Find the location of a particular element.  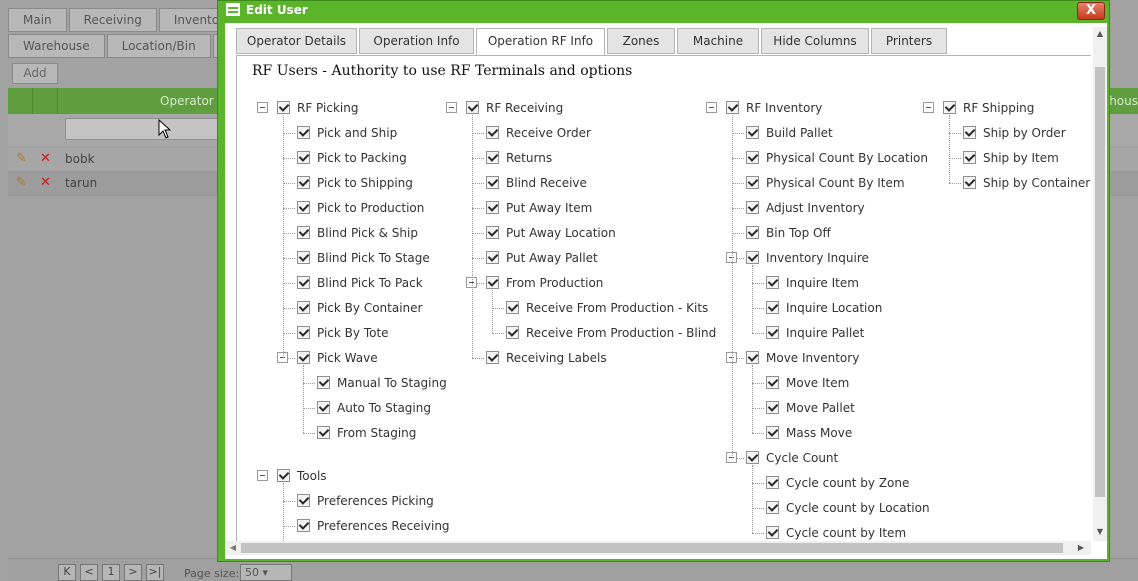

add-button: Add is located at coordinates (35, 73).